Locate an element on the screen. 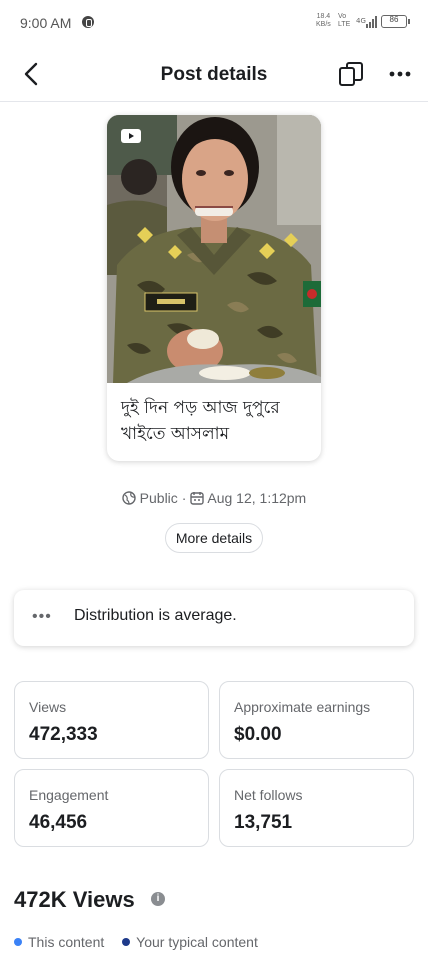  visibility-label: Public is located at coordinates (158, 498).